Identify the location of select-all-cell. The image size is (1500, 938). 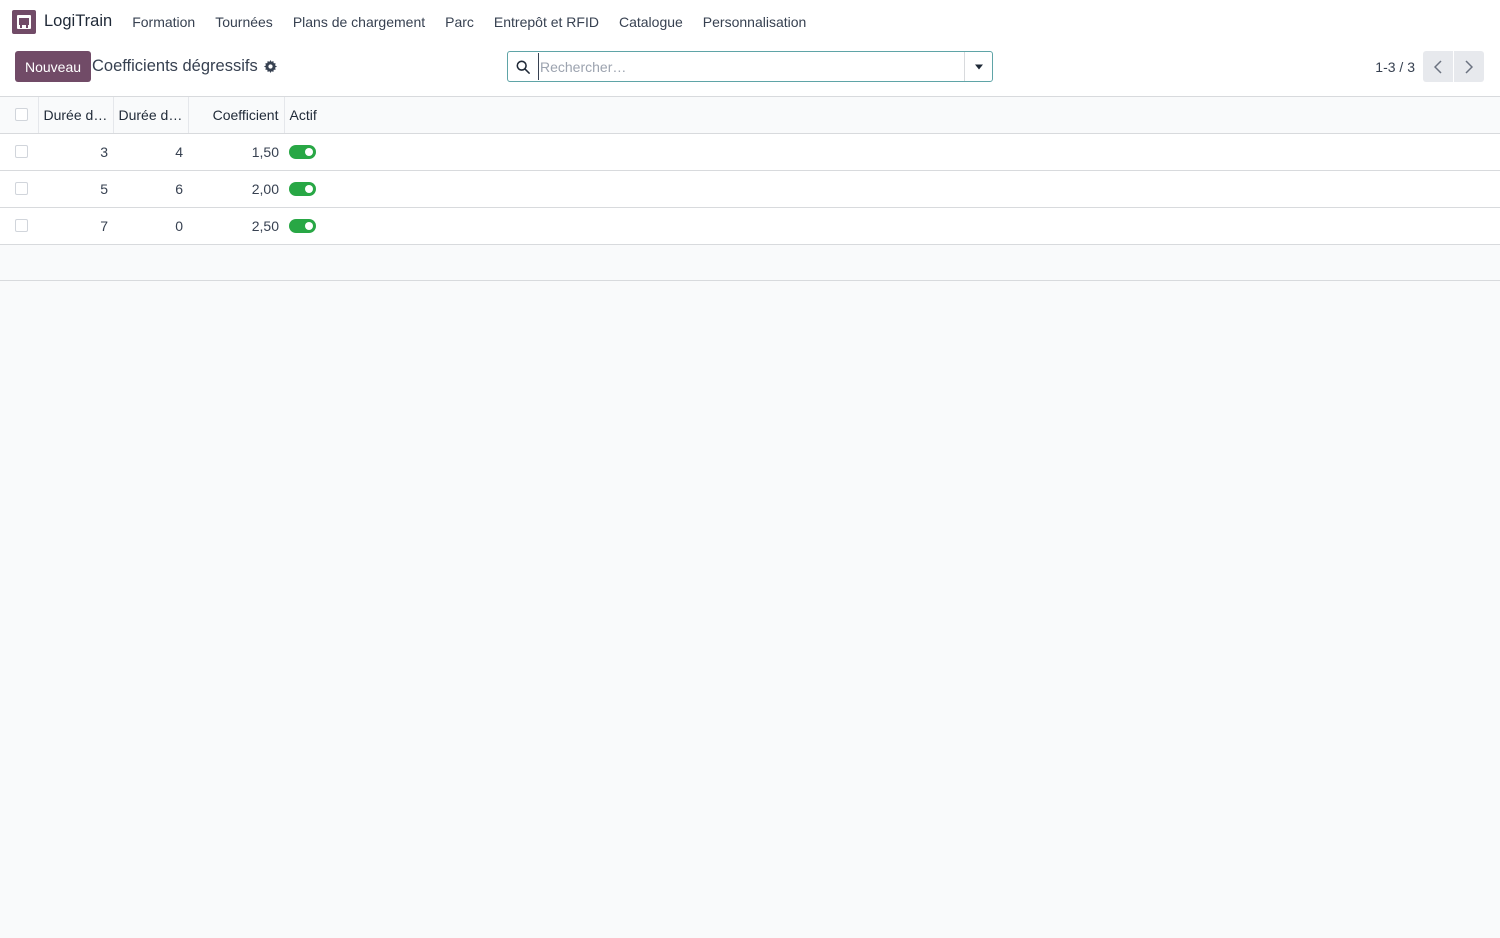
(19, 115).